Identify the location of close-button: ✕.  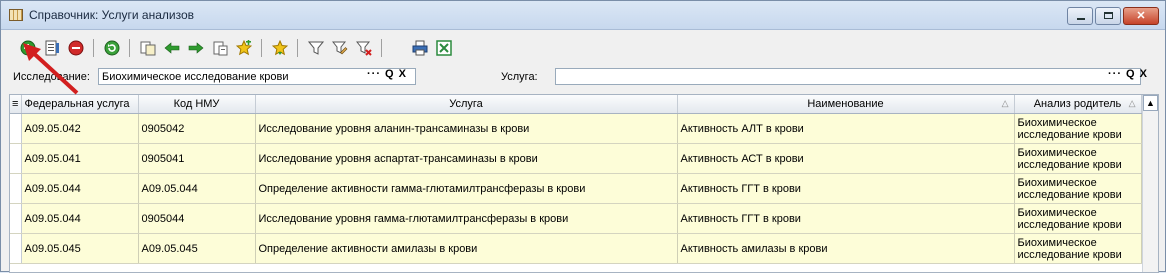
(1141, 16).